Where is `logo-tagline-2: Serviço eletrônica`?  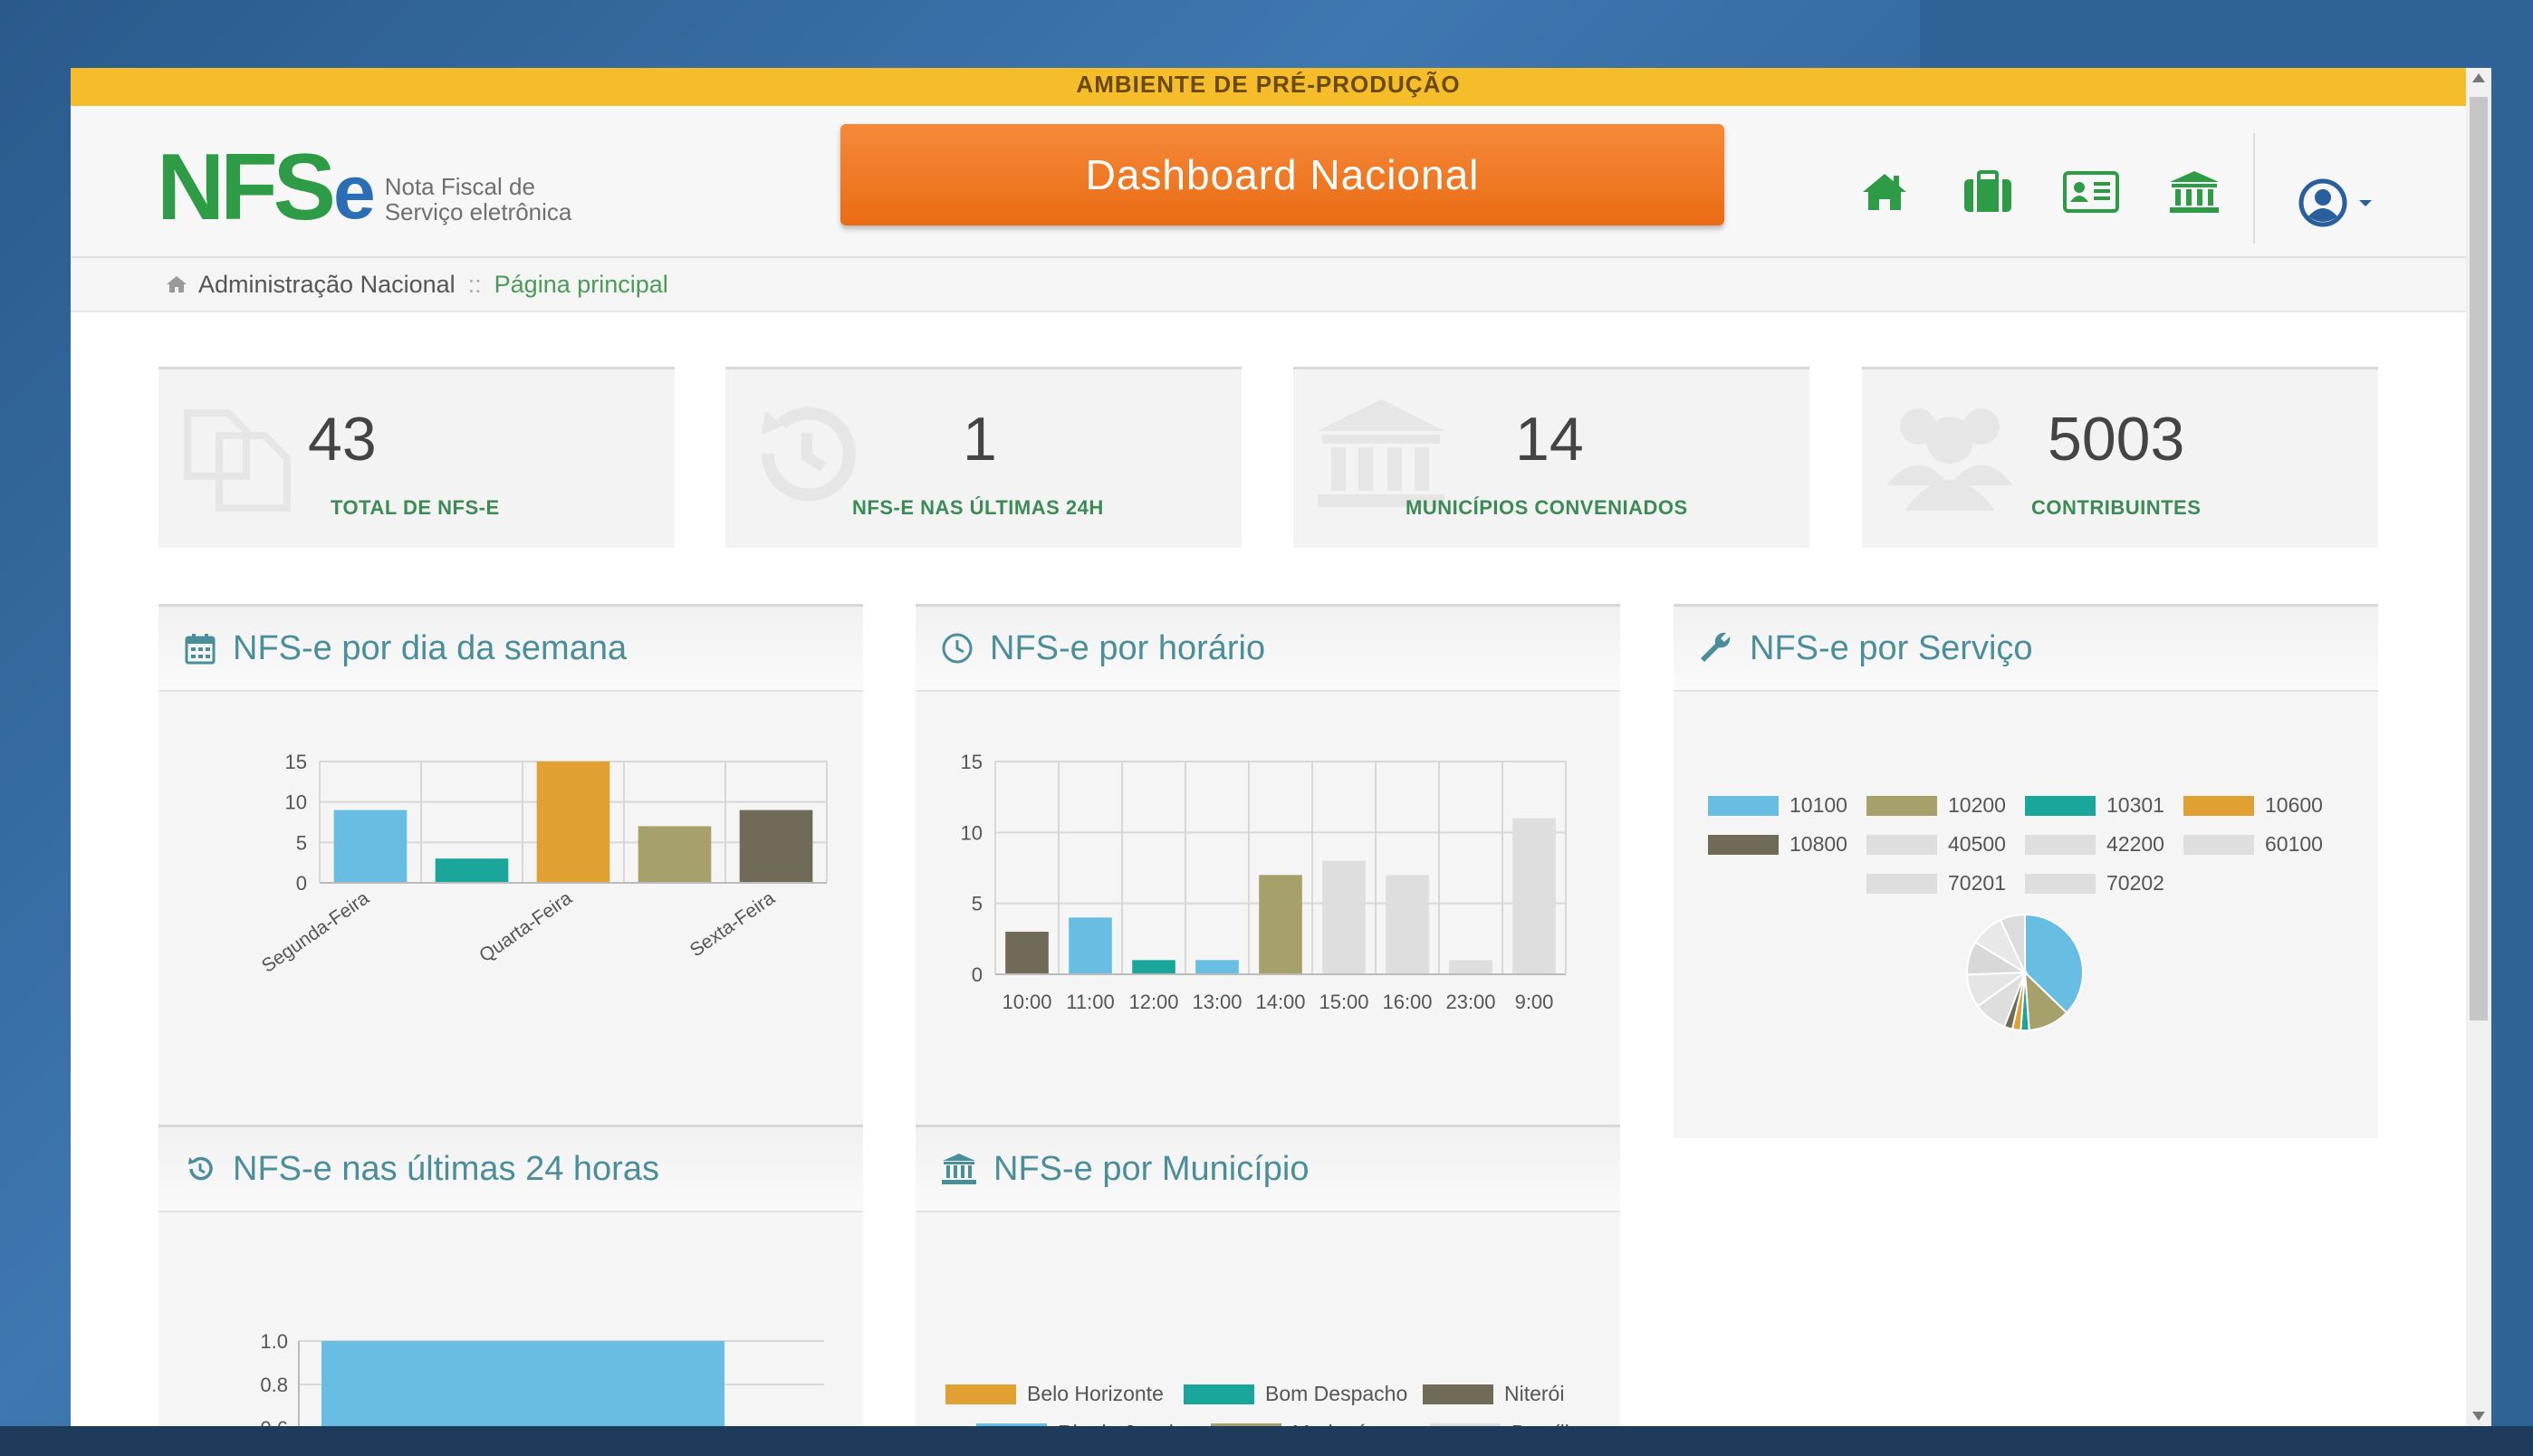 logo-tagline-2: Serviço eletrônica is located at coordinates (478, 211).